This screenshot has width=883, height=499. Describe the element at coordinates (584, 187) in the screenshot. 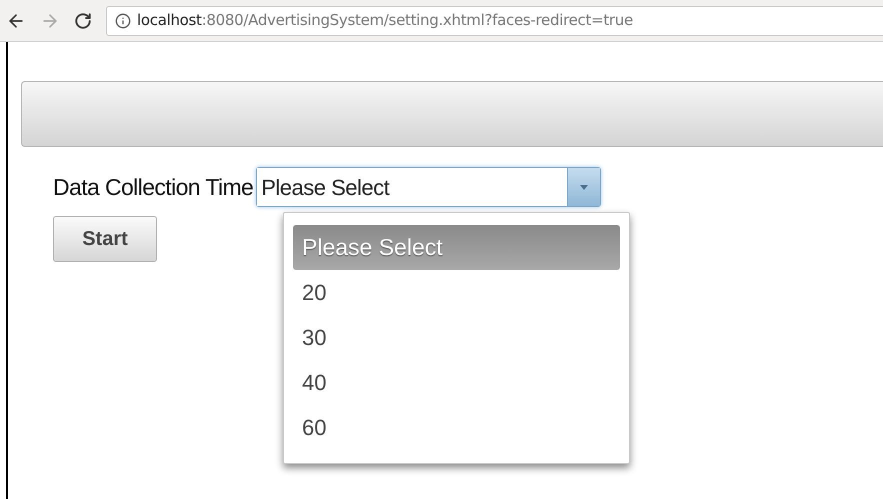

I see `caret-icon` at that location.